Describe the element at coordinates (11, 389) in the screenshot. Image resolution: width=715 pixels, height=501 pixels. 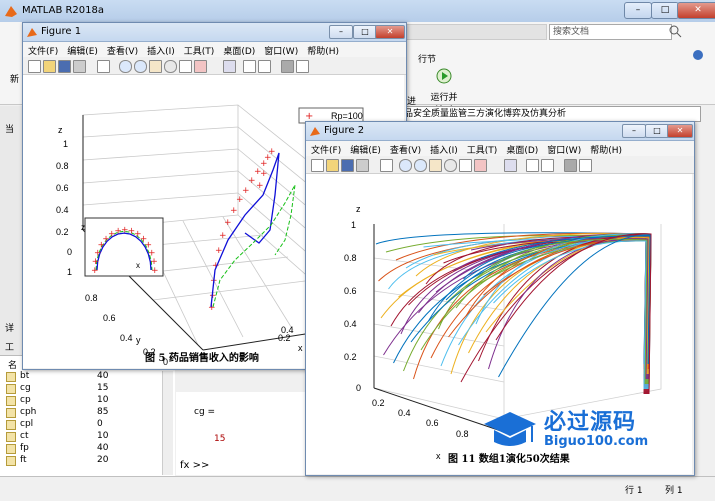
I see `variable-icon` at that location.